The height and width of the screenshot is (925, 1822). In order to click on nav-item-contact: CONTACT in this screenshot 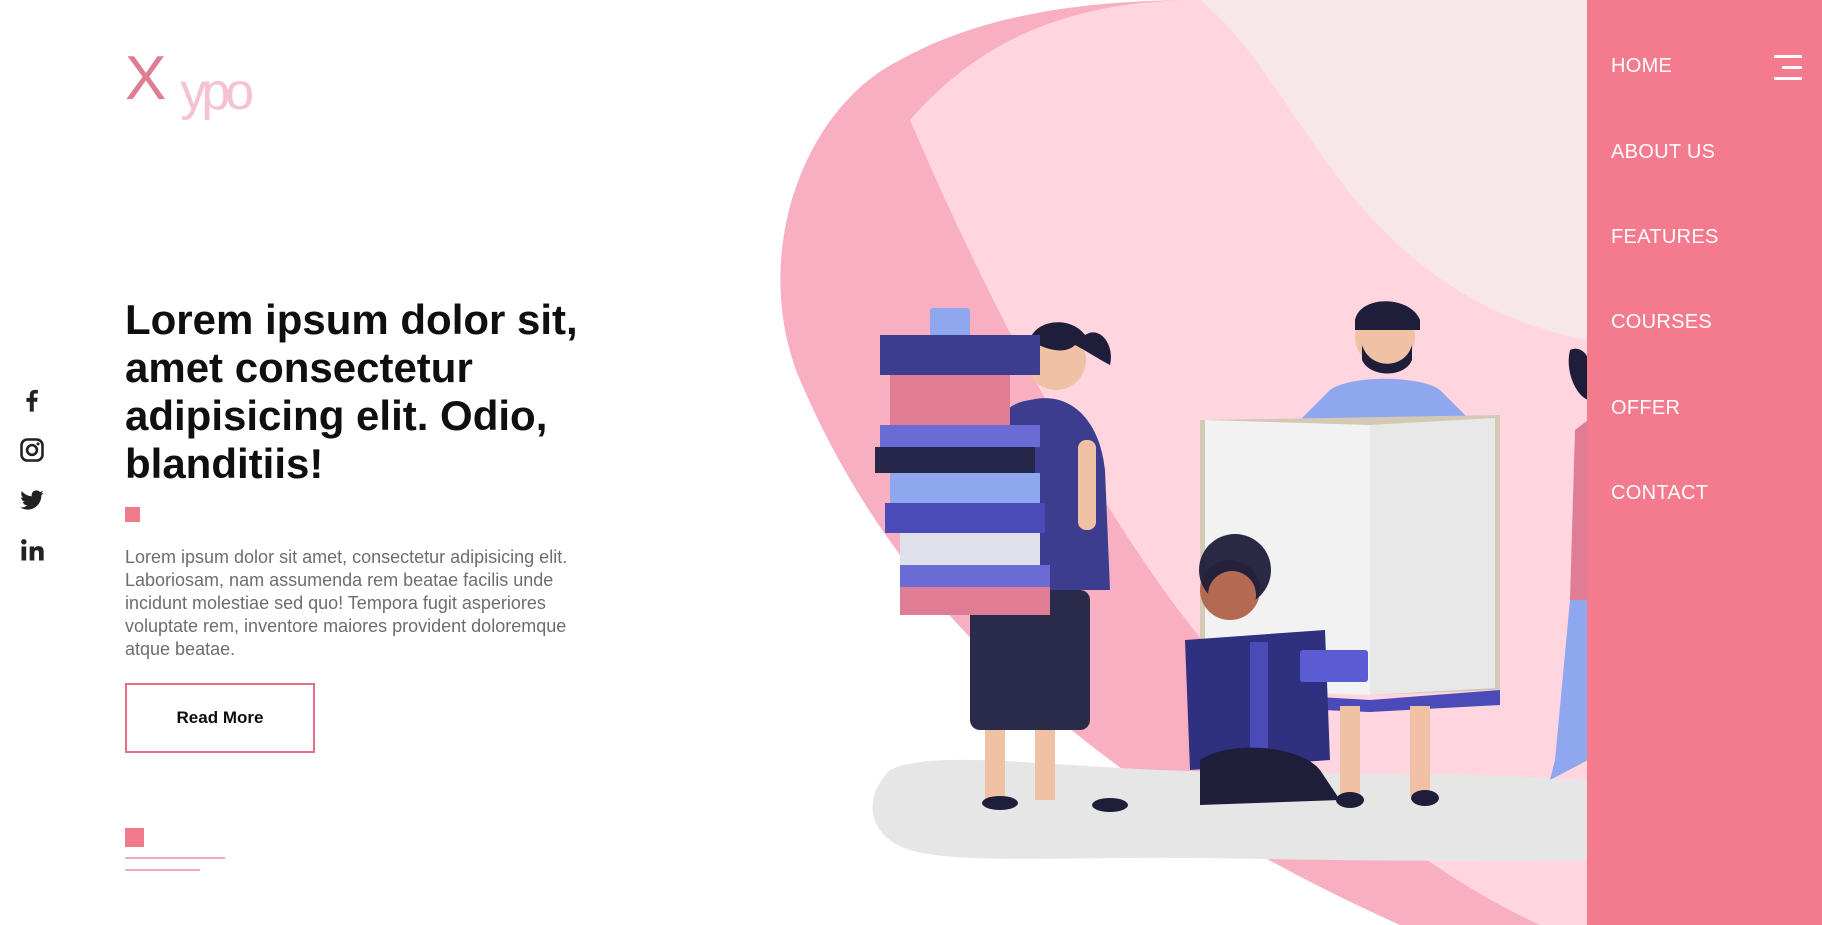, I will do `click(1659, 493)`.